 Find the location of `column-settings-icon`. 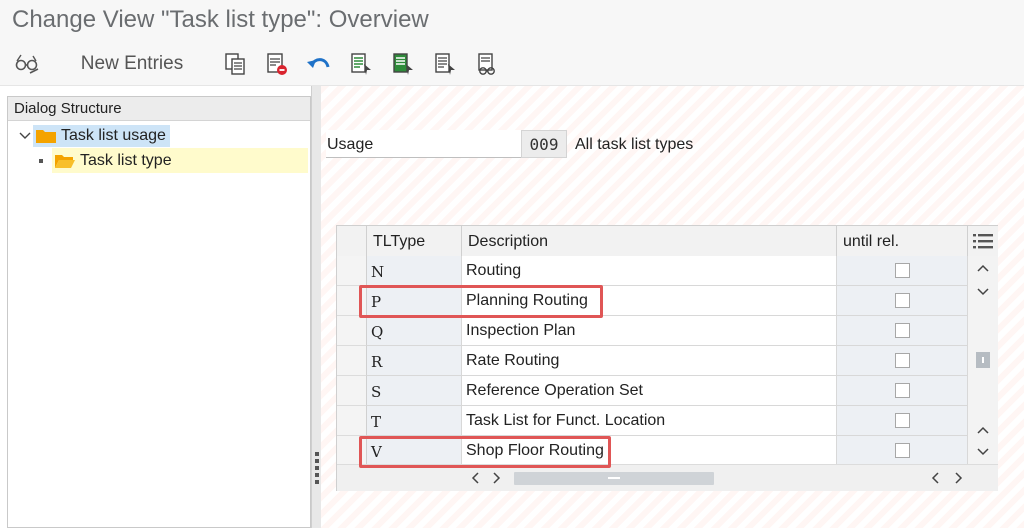

column-settings-icon is located at coordinates (983, 241).